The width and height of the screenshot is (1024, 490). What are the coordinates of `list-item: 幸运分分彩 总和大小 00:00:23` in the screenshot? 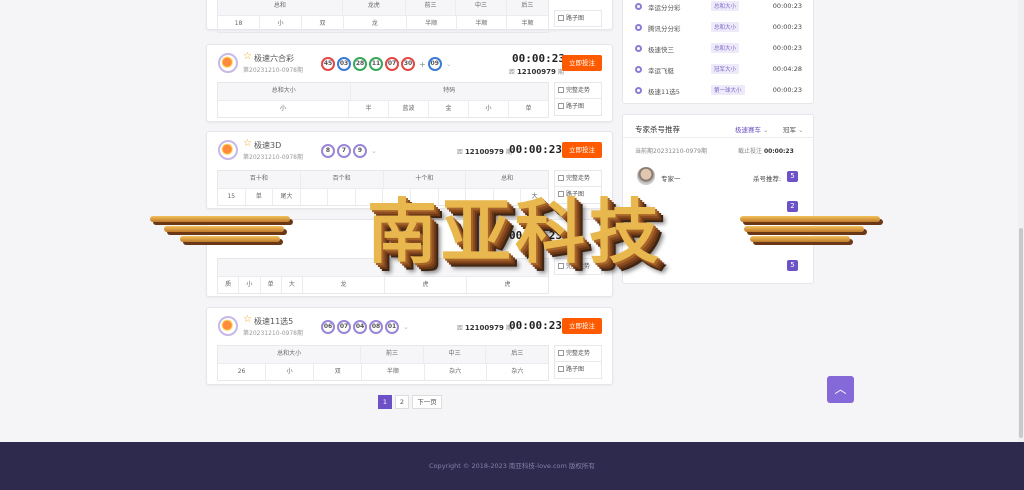 It's located at (719, 7).